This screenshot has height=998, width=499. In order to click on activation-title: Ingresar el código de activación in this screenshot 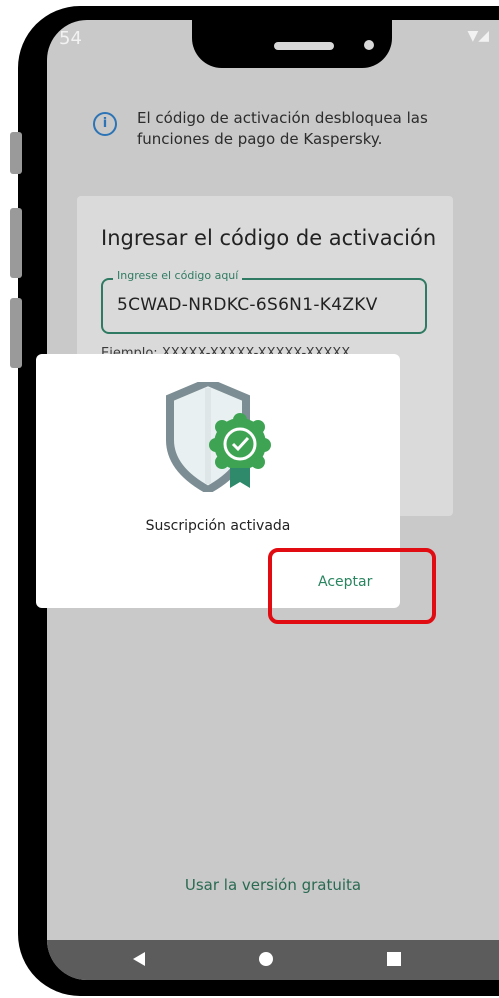, I will do `click(269, 238)`.